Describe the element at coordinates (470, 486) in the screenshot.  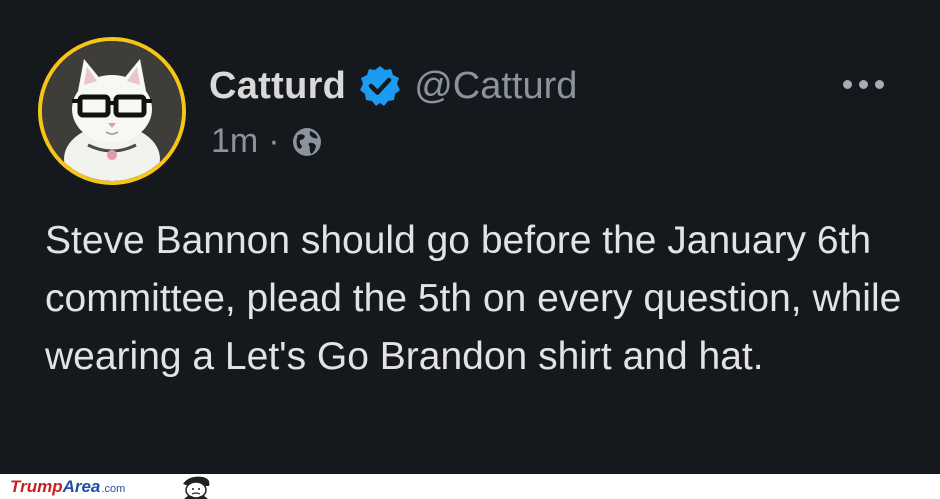
I see `watermark-bar: Trump Area .com` at that location.